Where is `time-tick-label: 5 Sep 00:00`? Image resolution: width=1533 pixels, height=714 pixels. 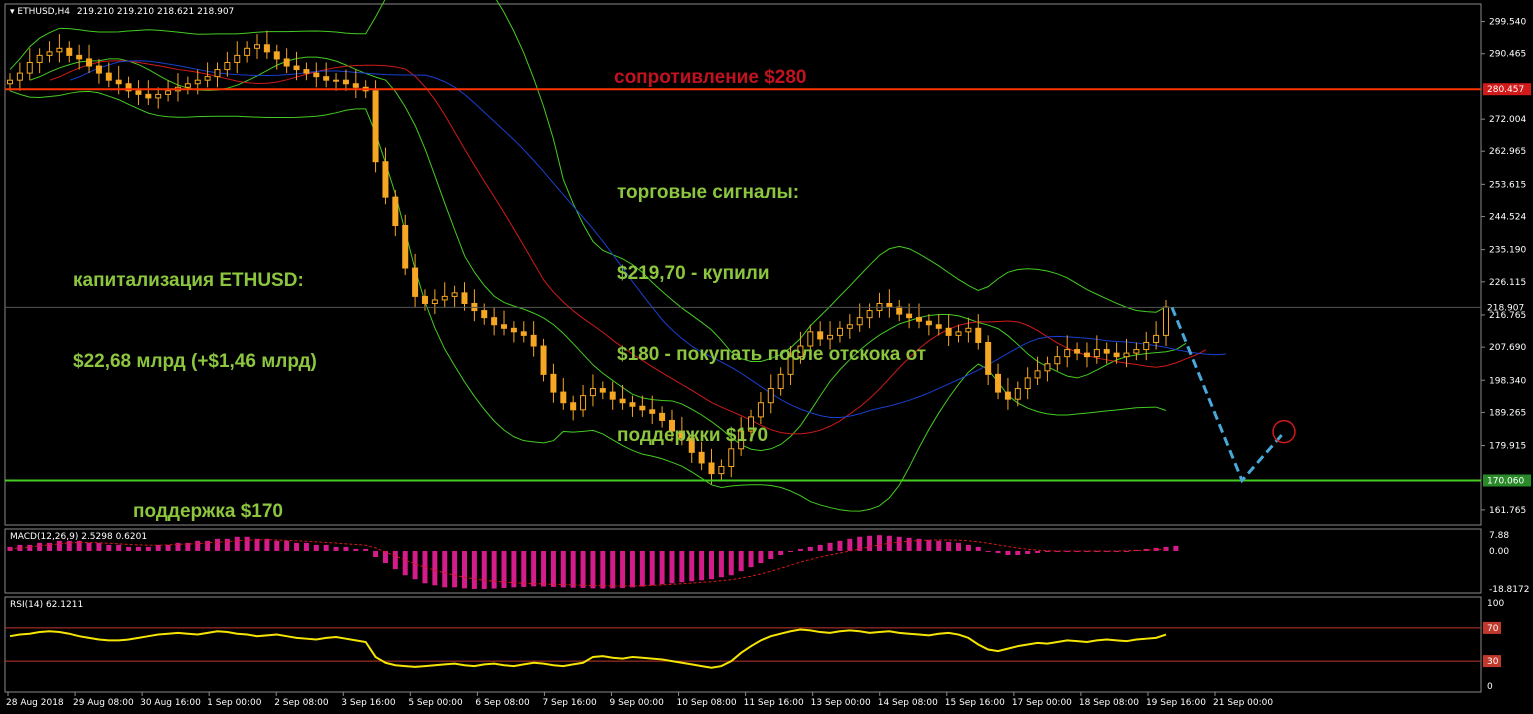
time-tick-label: 5 Sep 00:00 is located at coordinates (435, 703).